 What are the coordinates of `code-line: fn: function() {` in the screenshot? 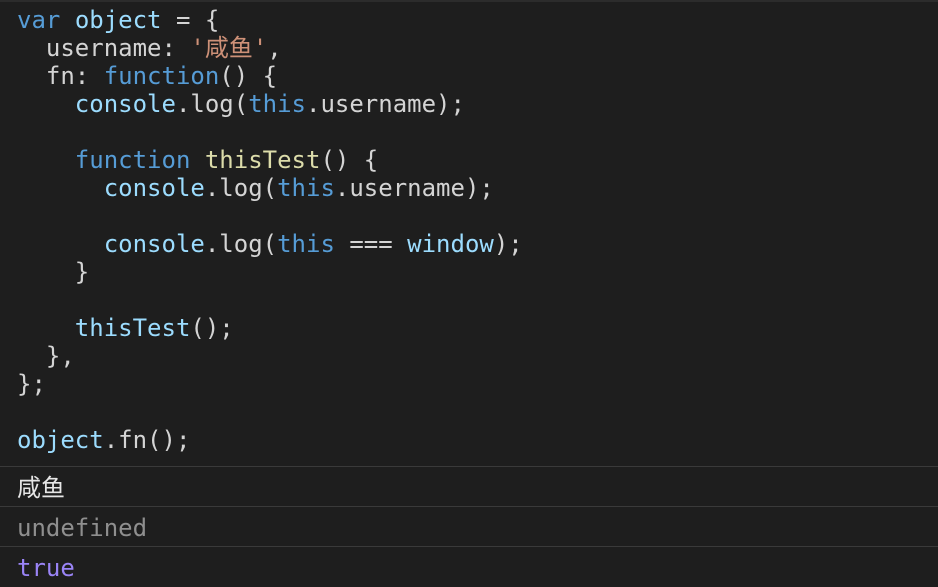 It's located at (147, 76).